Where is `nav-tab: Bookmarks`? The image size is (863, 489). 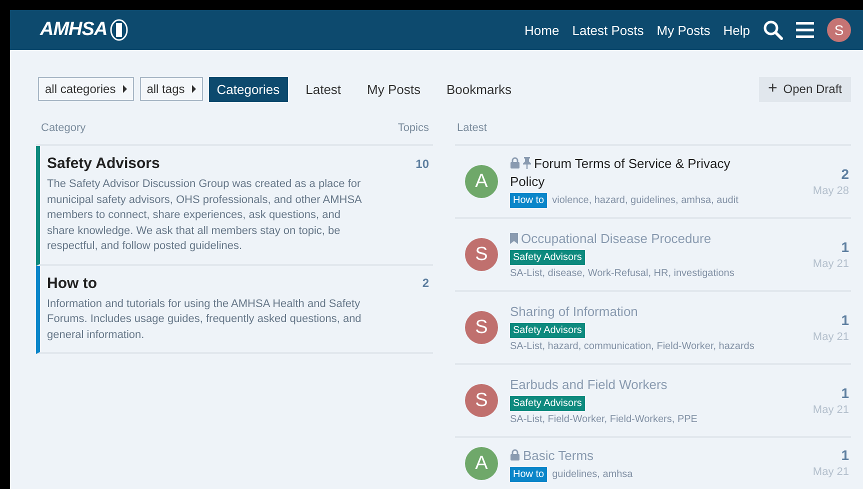
nav-tab: Bookmarks is located at coordinates (479, 89).